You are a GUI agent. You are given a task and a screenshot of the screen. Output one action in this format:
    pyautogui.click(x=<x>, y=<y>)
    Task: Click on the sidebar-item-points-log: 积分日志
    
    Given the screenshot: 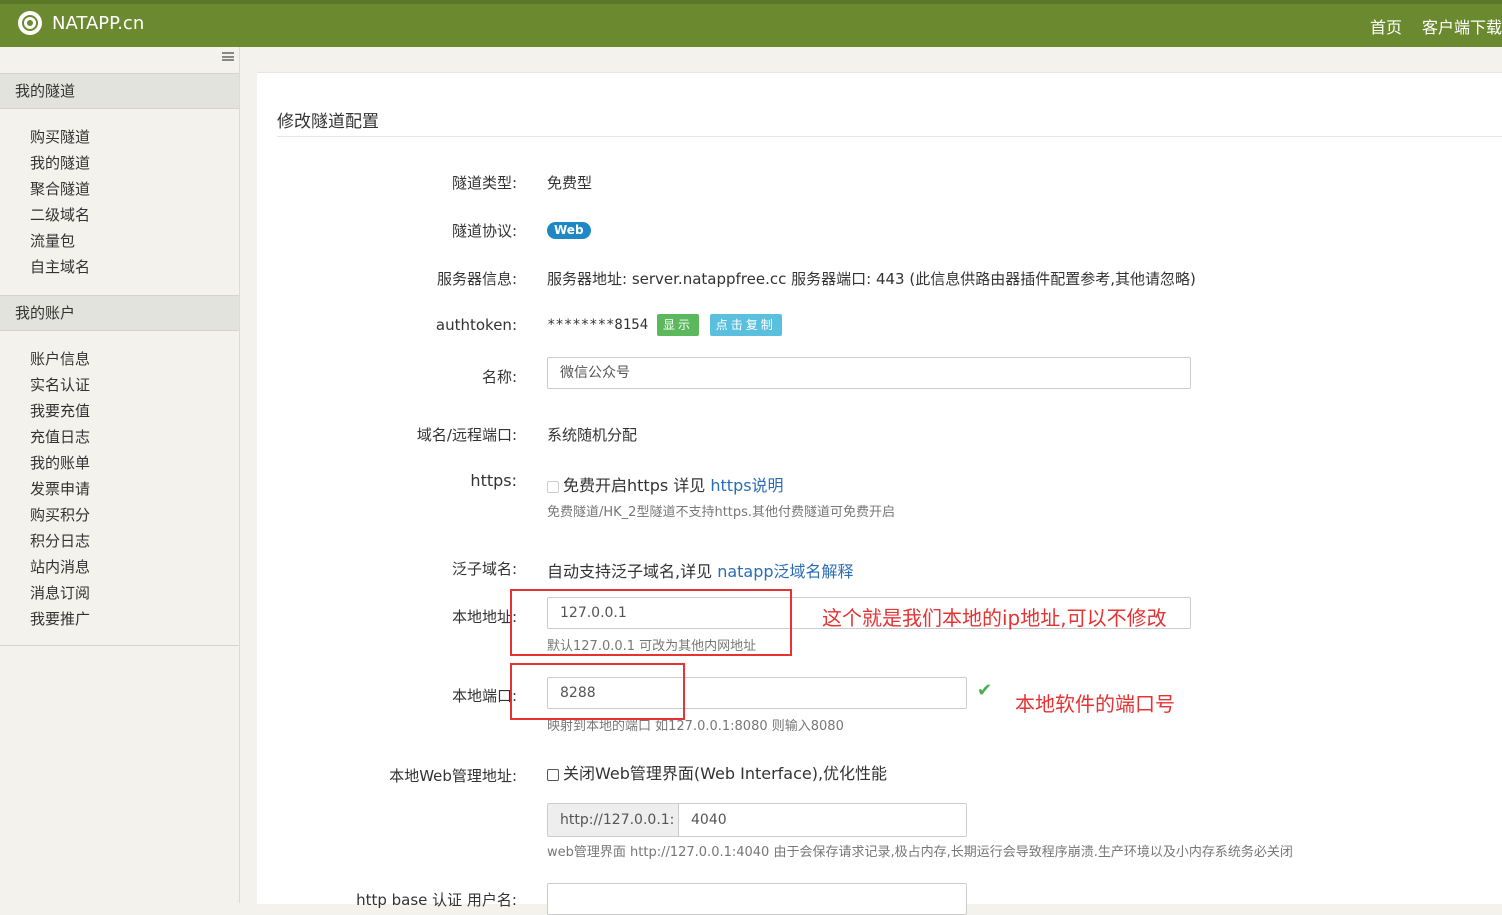 What is the action you would take?
    pyautogui.click(x=60, y=541)
    